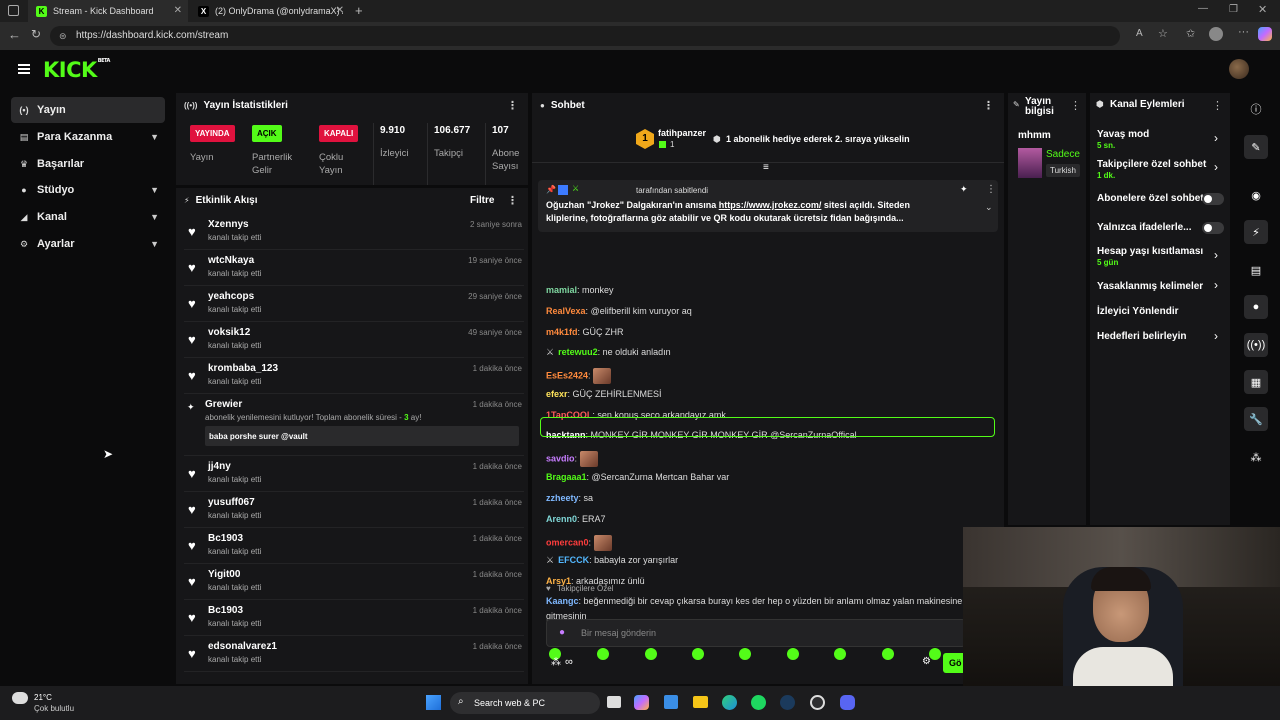 Image resolution: width=1280 pixels, height=720 pixels. Describe the element at coordinates (562, 601) in the screenshot. I see `chat-username: Kaangc` at that location.